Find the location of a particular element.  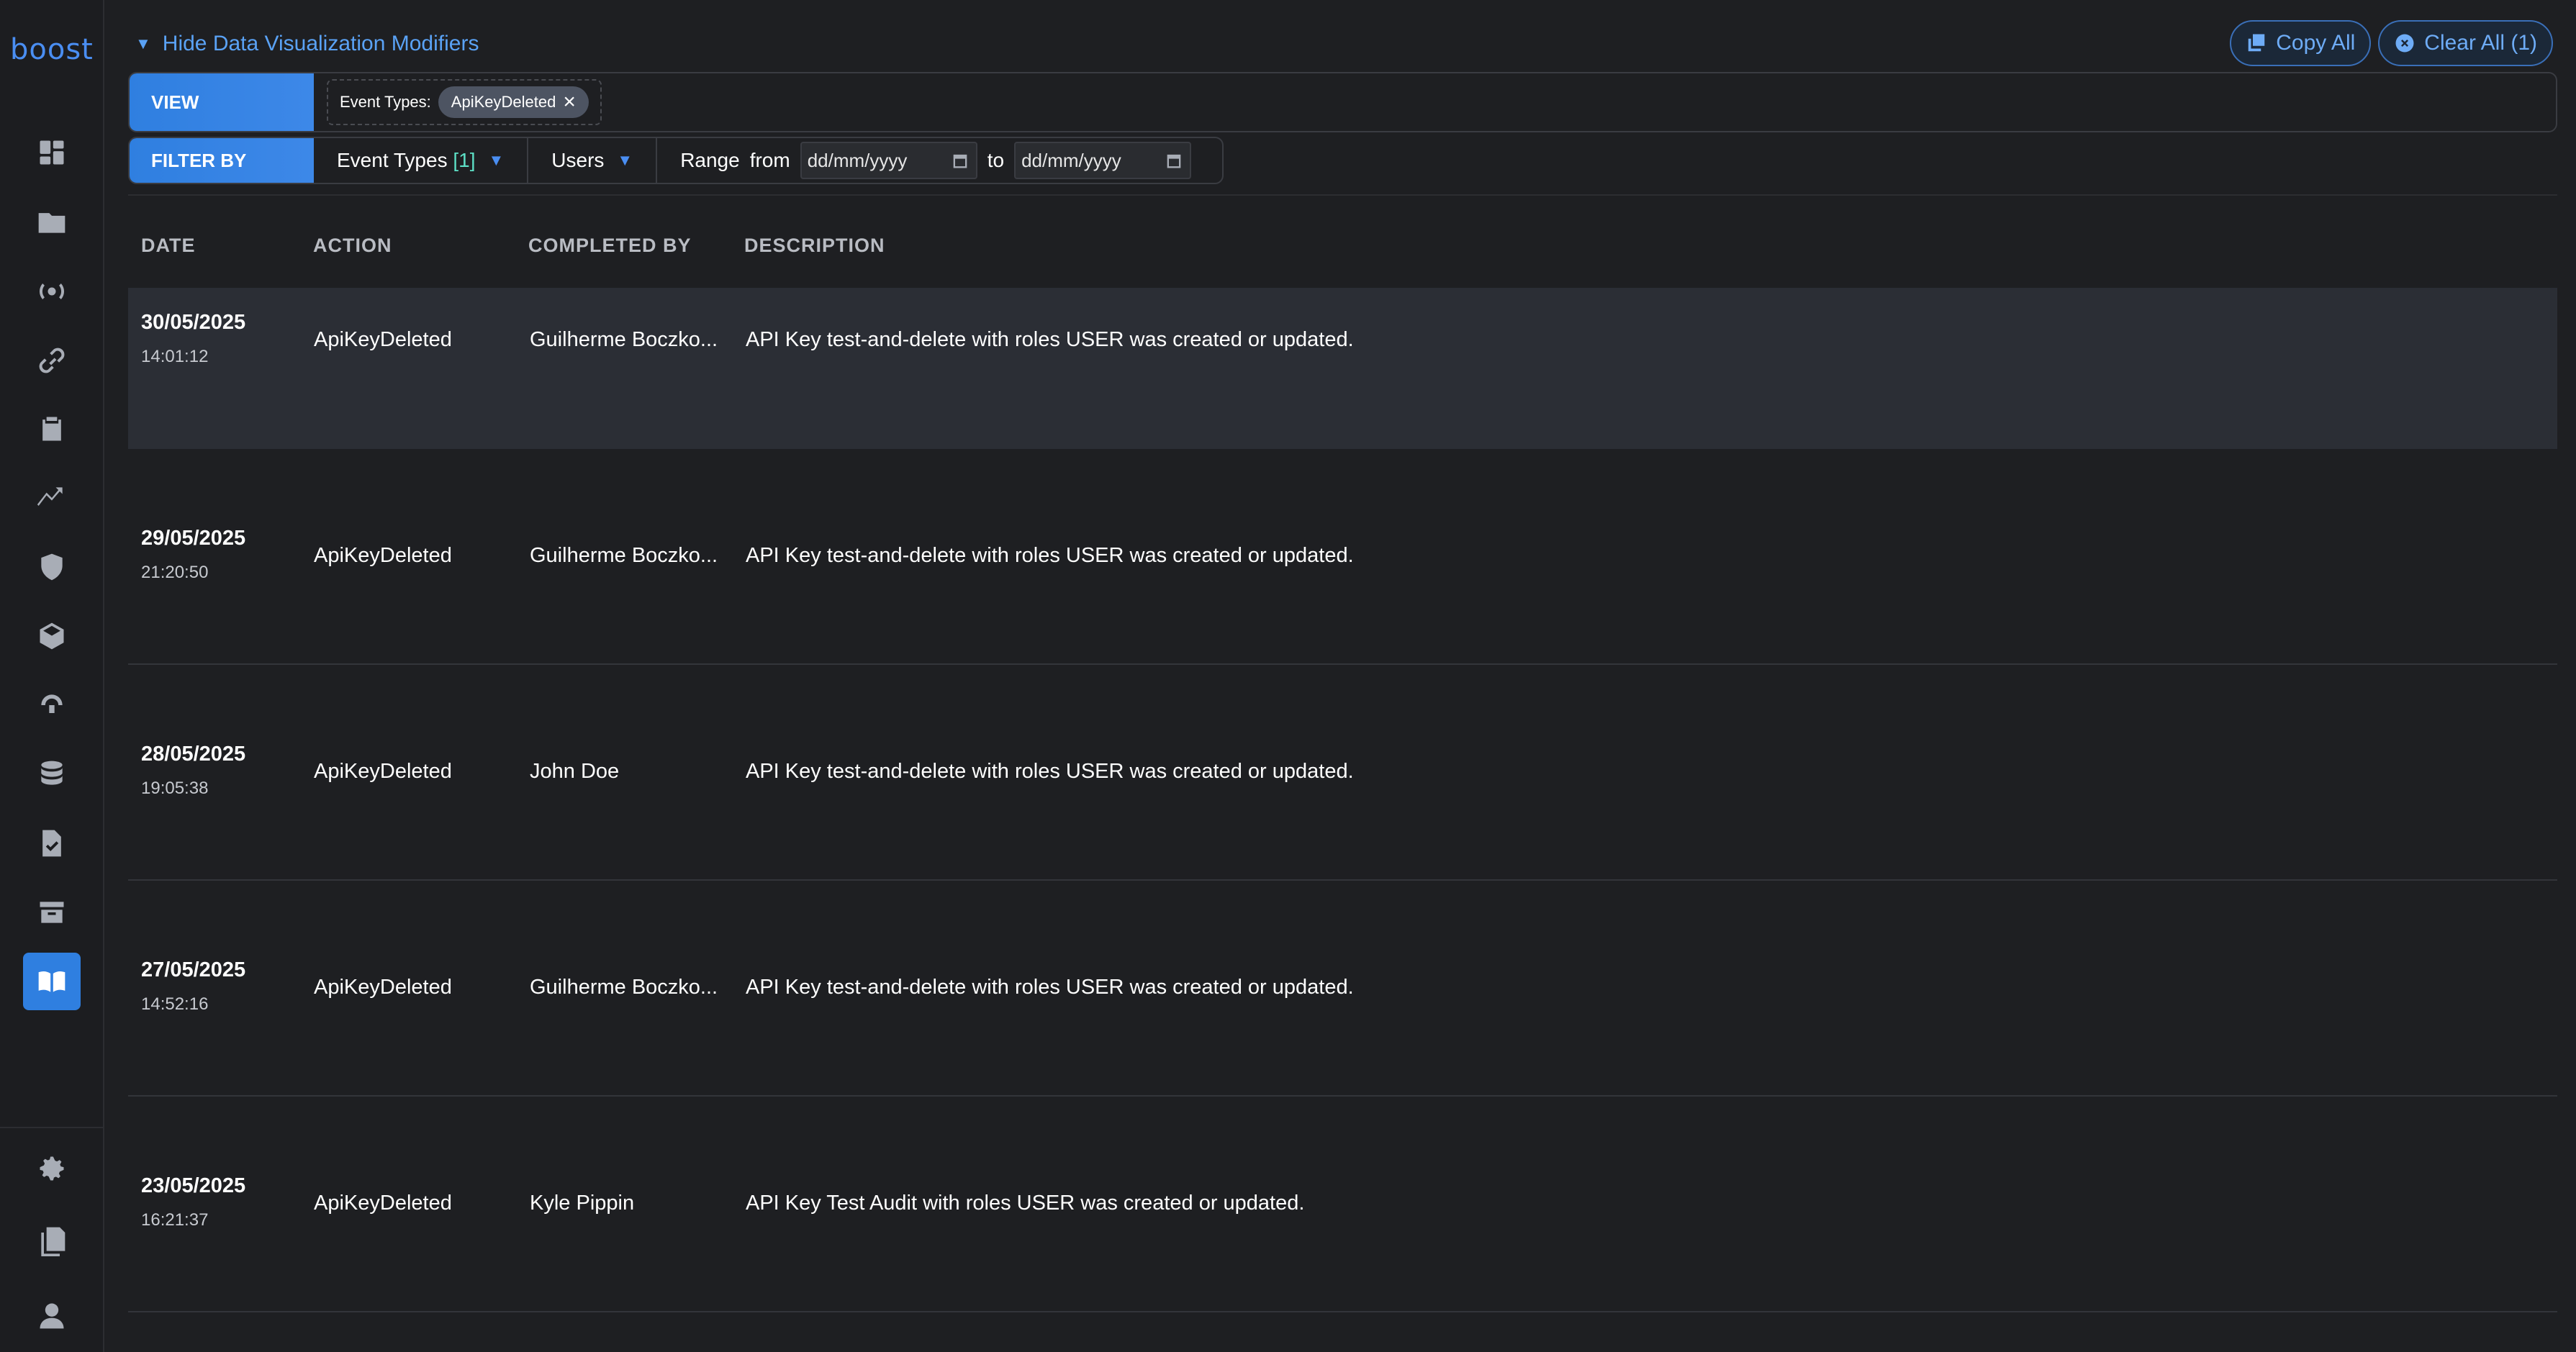

event-types-dropdown: Event Types [1] ▼ is located at coordinates (422, 160).